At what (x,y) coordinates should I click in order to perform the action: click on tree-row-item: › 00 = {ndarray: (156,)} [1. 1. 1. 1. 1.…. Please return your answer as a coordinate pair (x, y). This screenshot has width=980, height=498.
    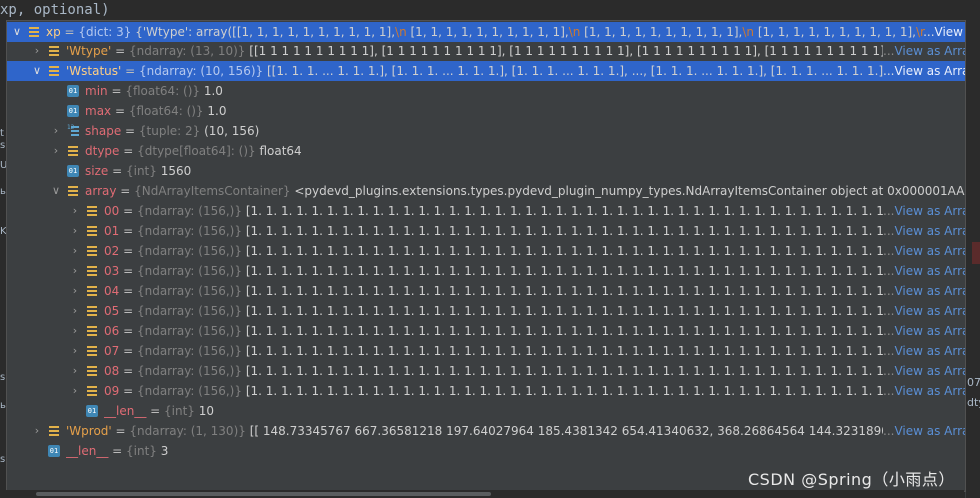
    Looking at the image, I should click on (486, 211).